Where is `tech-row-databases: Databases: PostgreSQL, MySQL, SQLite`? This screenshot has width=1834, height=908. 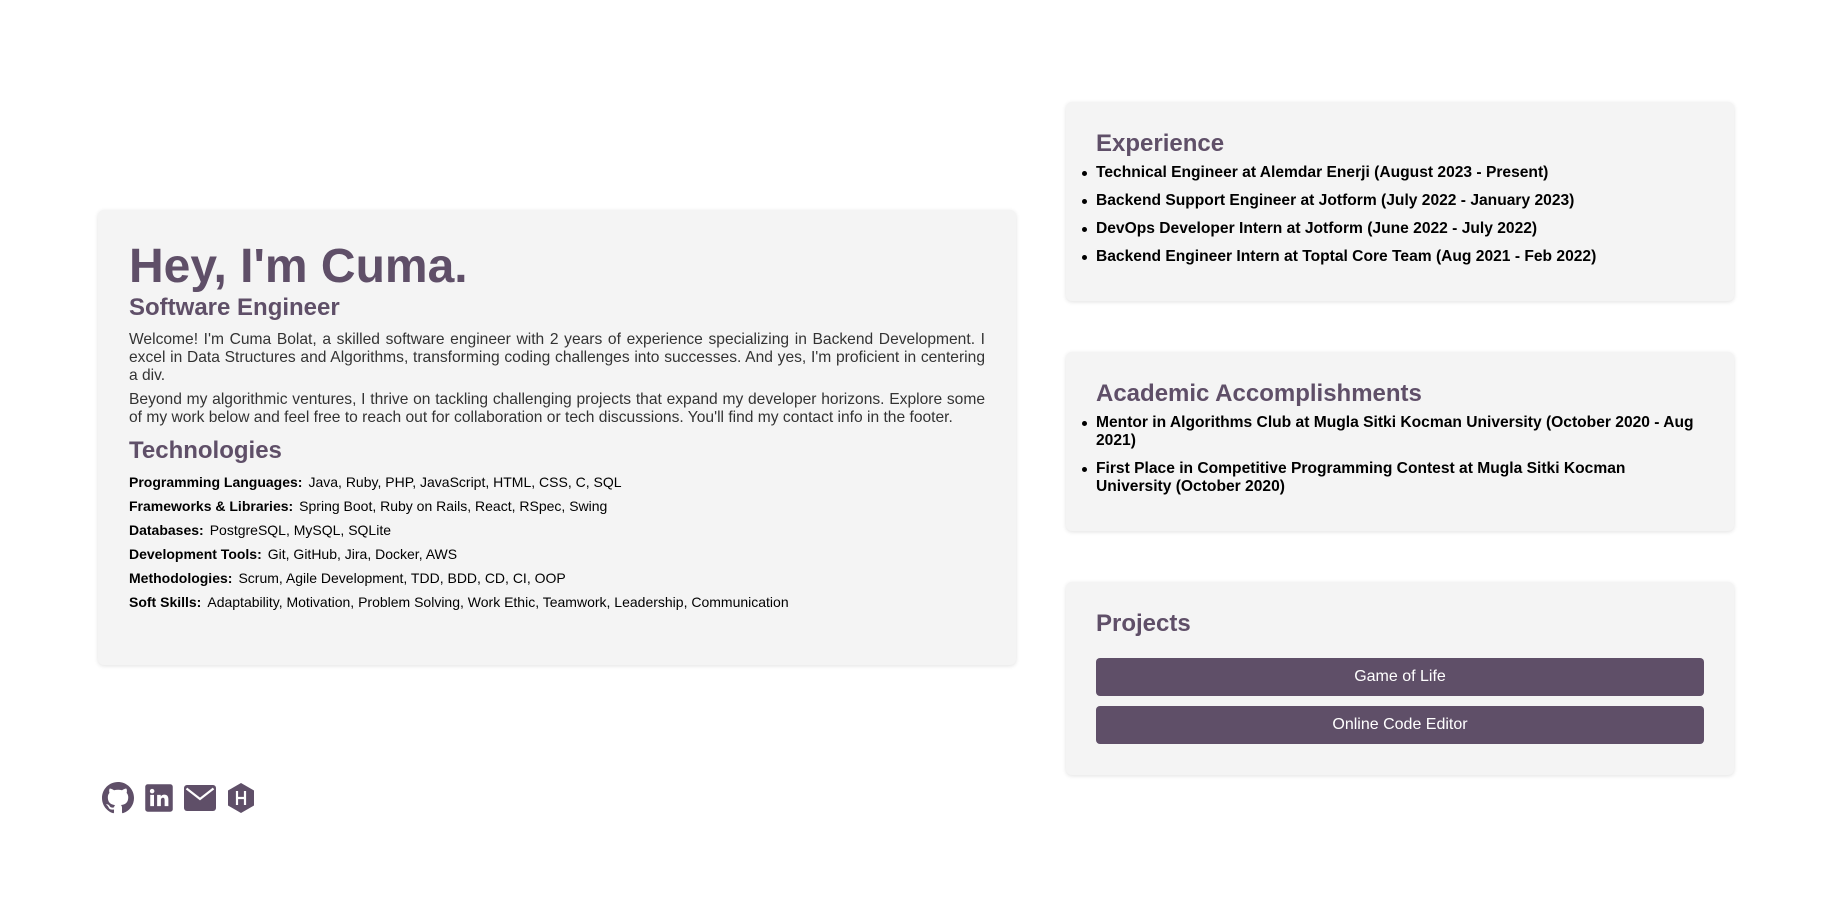
tech-row-databases: Databases: PostgreSQL, MySQL, SQLite is located at coordinates (557, 530).